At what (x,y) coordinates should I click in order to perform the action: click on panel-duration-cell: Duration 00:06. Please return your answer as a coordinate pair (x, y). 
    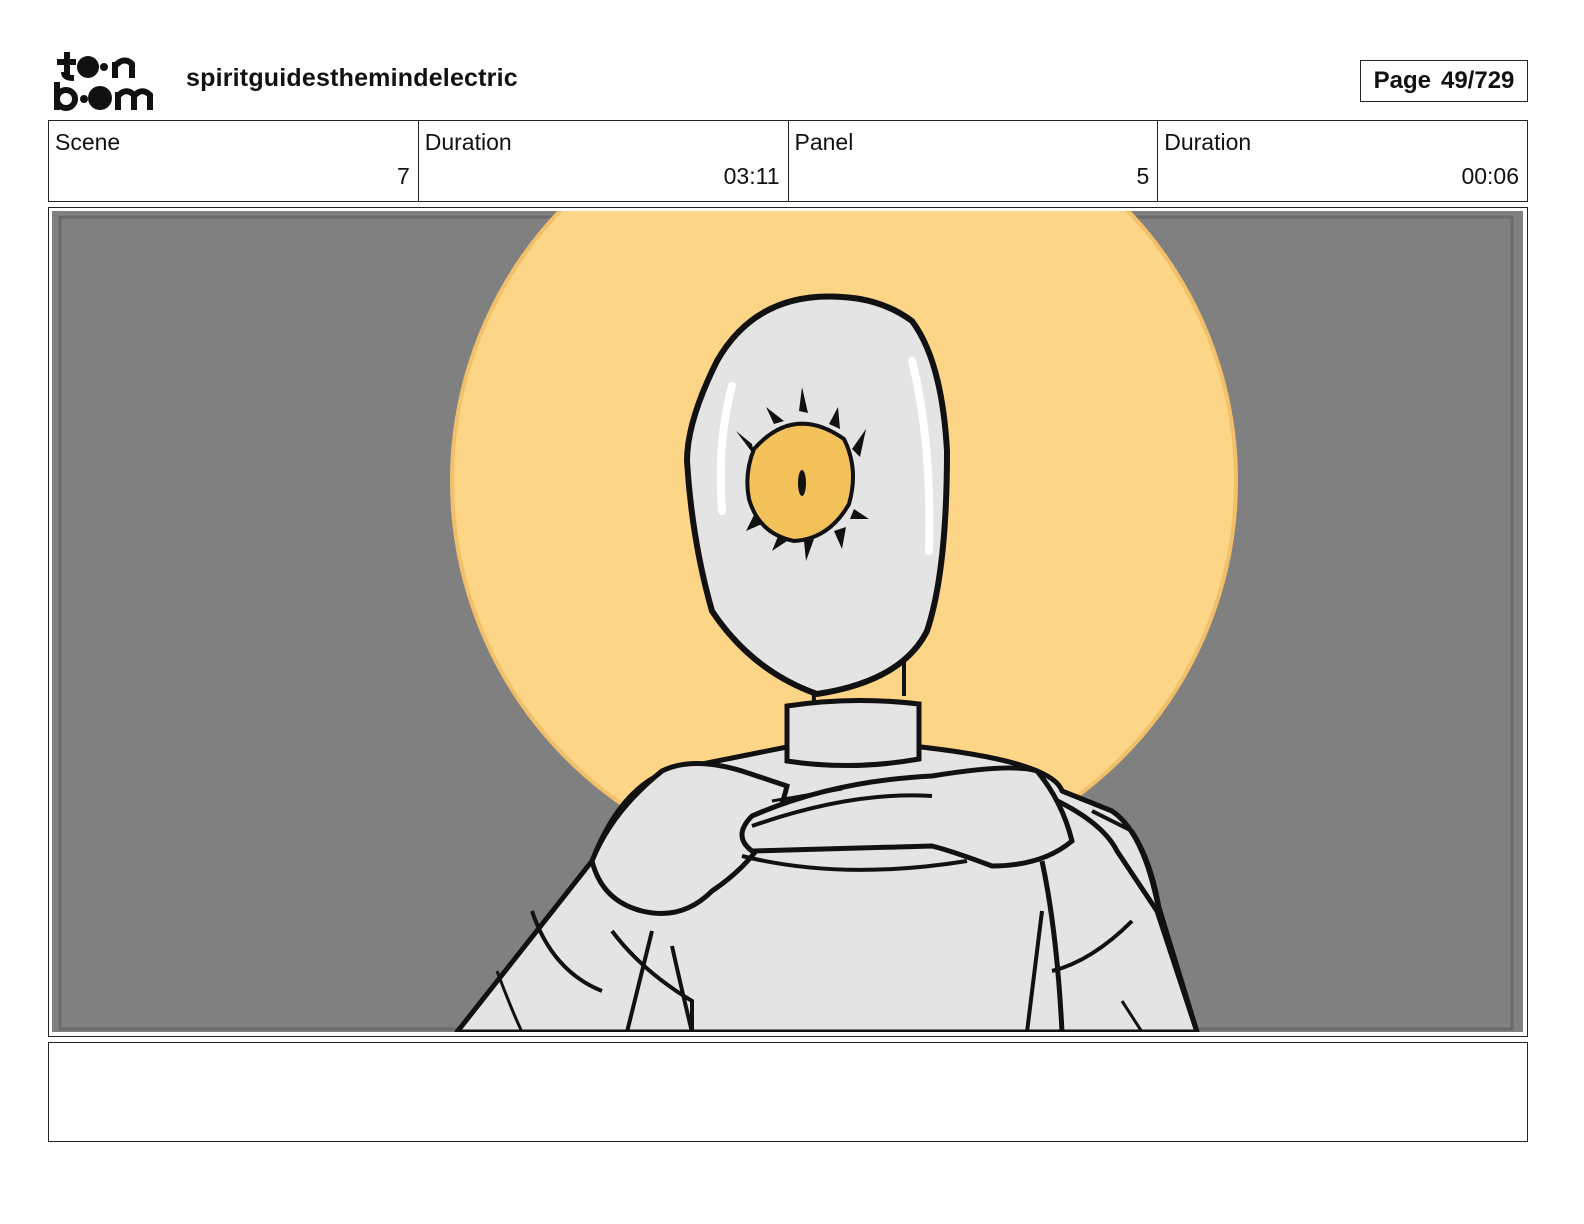
    Looking at the image, I should click on (1342, 161).